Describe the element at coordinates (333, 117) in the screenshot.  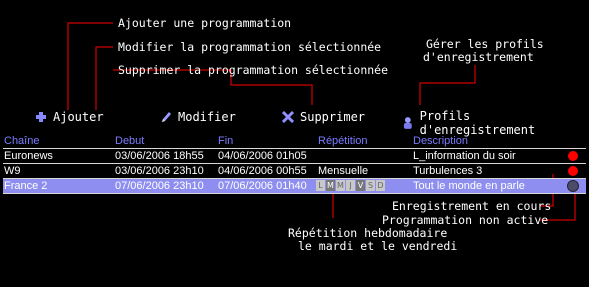
I see `delete-label: Supprimer` at that location.